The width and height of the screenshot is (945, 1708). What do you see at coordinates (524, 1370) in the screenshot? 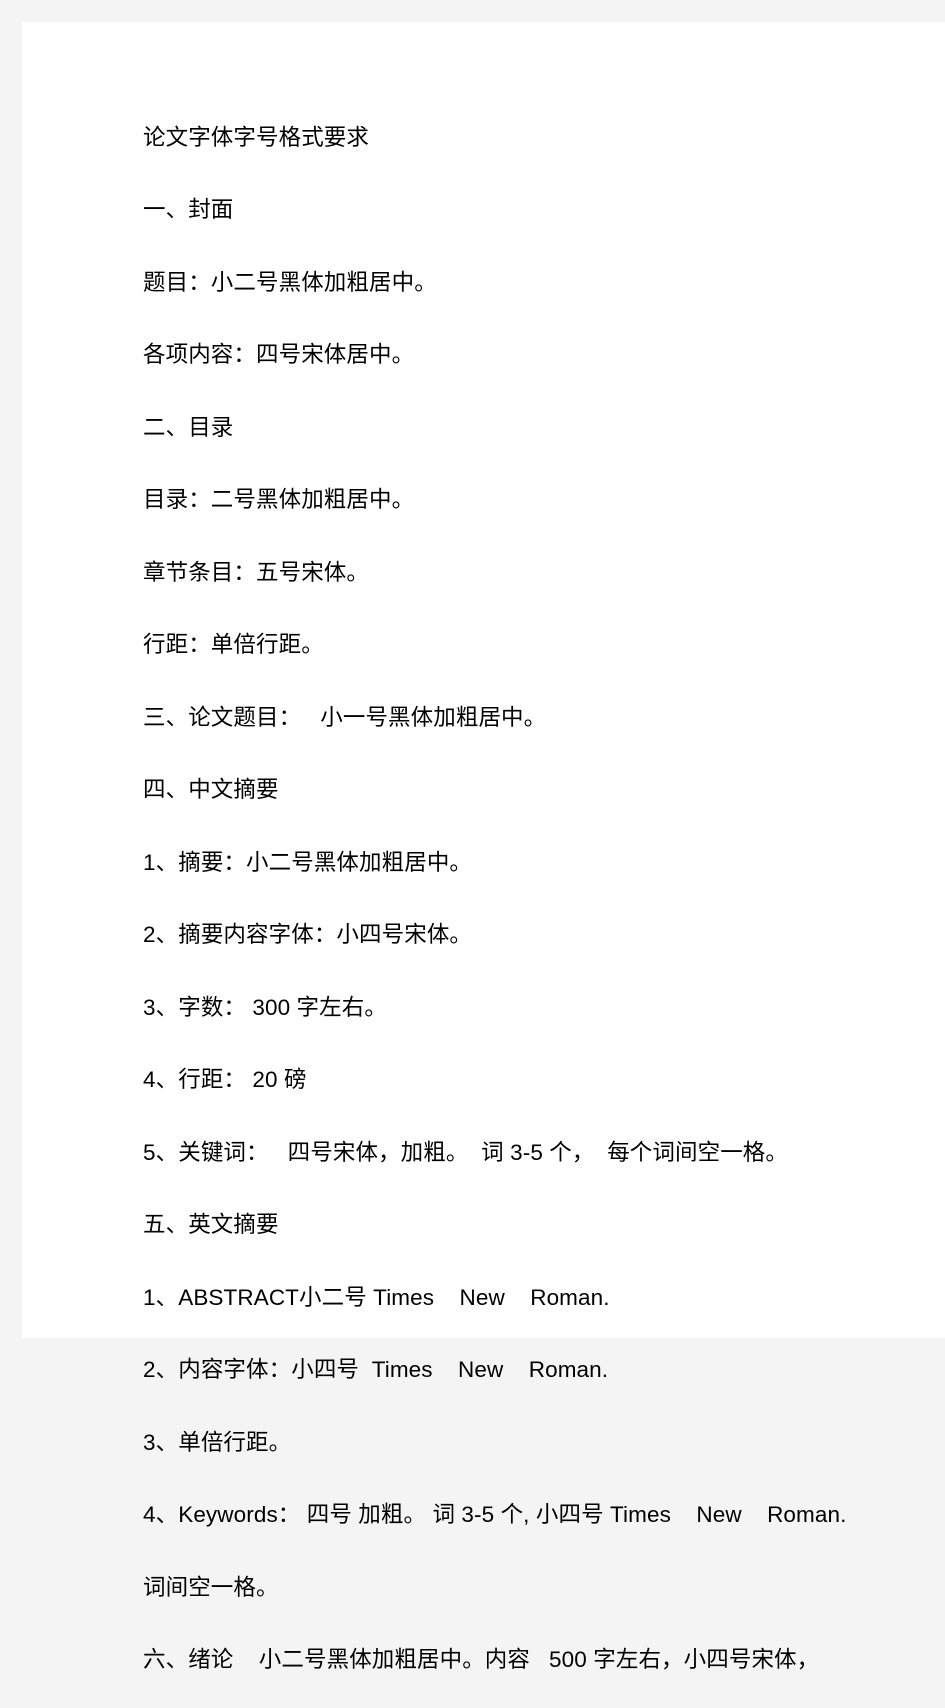
I see `english-abstract-item-2: 2、内容字体：小四号 Times New Roman.` at bounding box center [524, 1370].